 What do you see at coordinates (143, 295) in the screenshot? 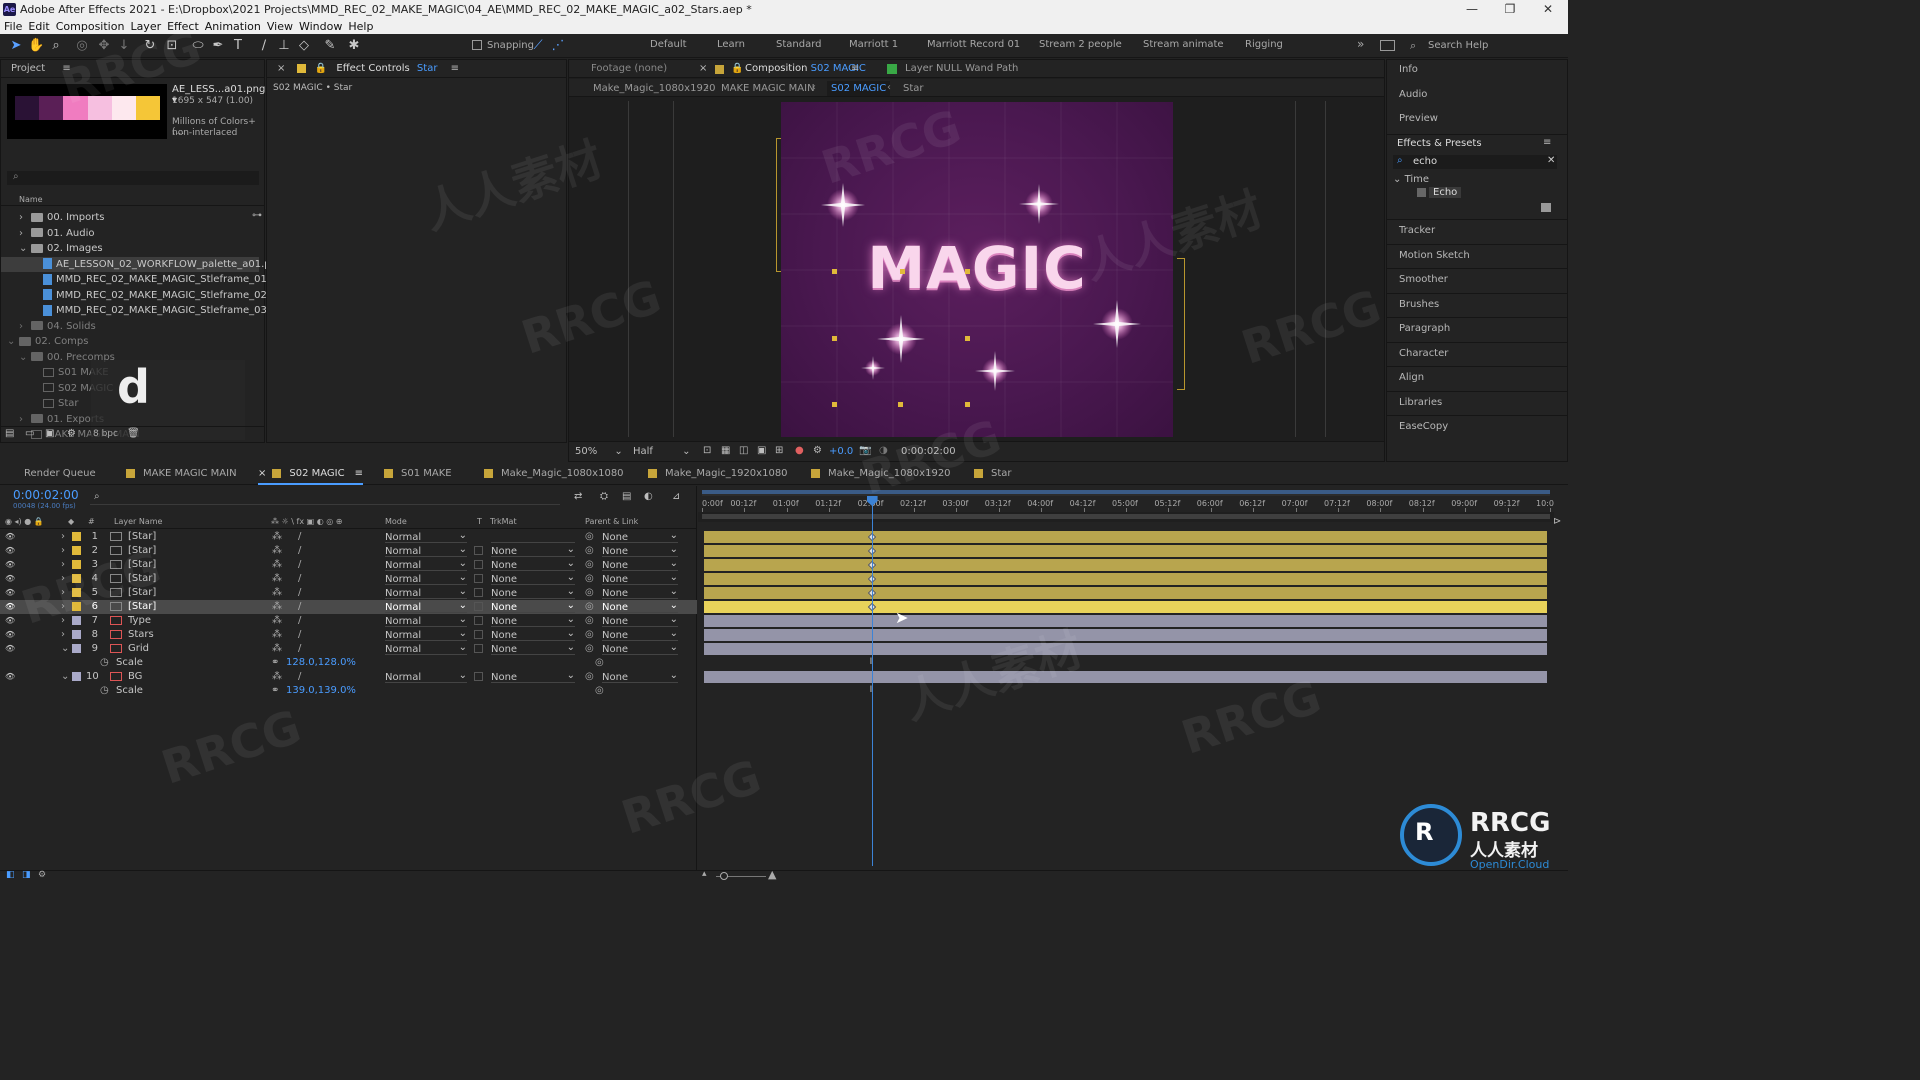
I see `project-footage: MMD_REC_02_MAKE_MAGIC_Stleframe_02.jpg` at bounding box center [143, 295].